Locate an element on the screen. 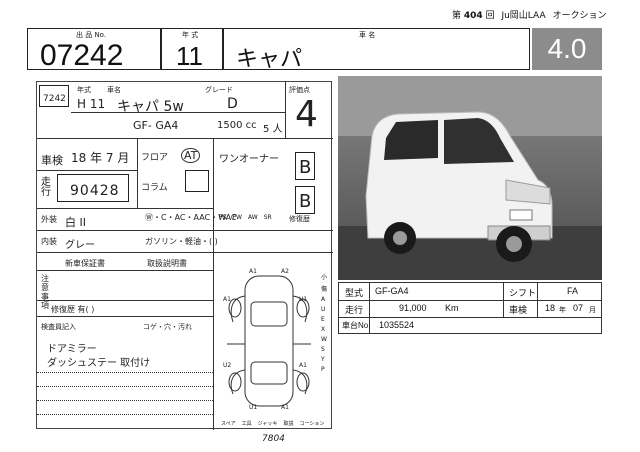  stock-box: 7242 is located at coordinates (54, 96).